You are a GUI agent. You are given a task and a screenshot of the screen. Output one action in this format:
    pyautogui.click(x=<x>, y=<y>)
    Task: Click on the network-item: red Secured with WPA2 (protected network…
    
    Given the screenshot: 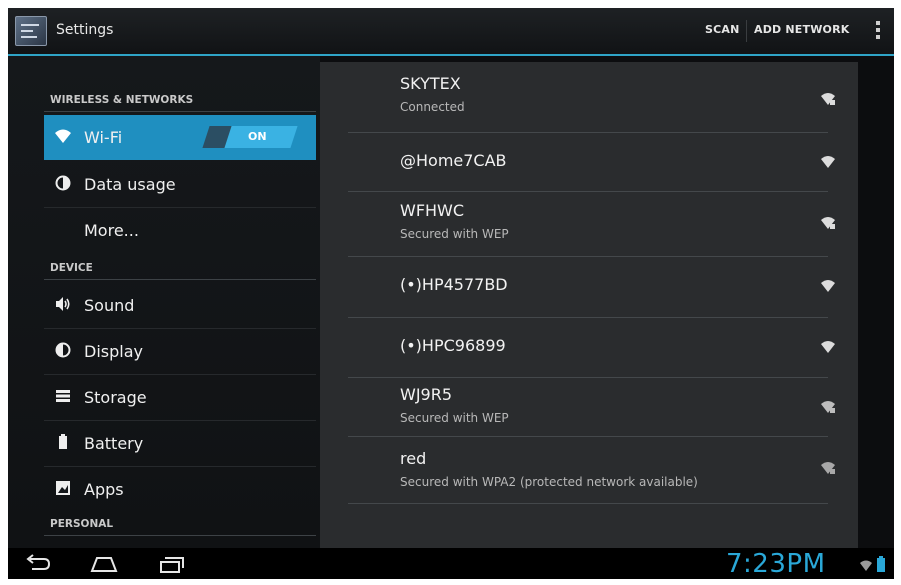 What is the action you would take?
    pyautogui.click(x=591, y=470)
    